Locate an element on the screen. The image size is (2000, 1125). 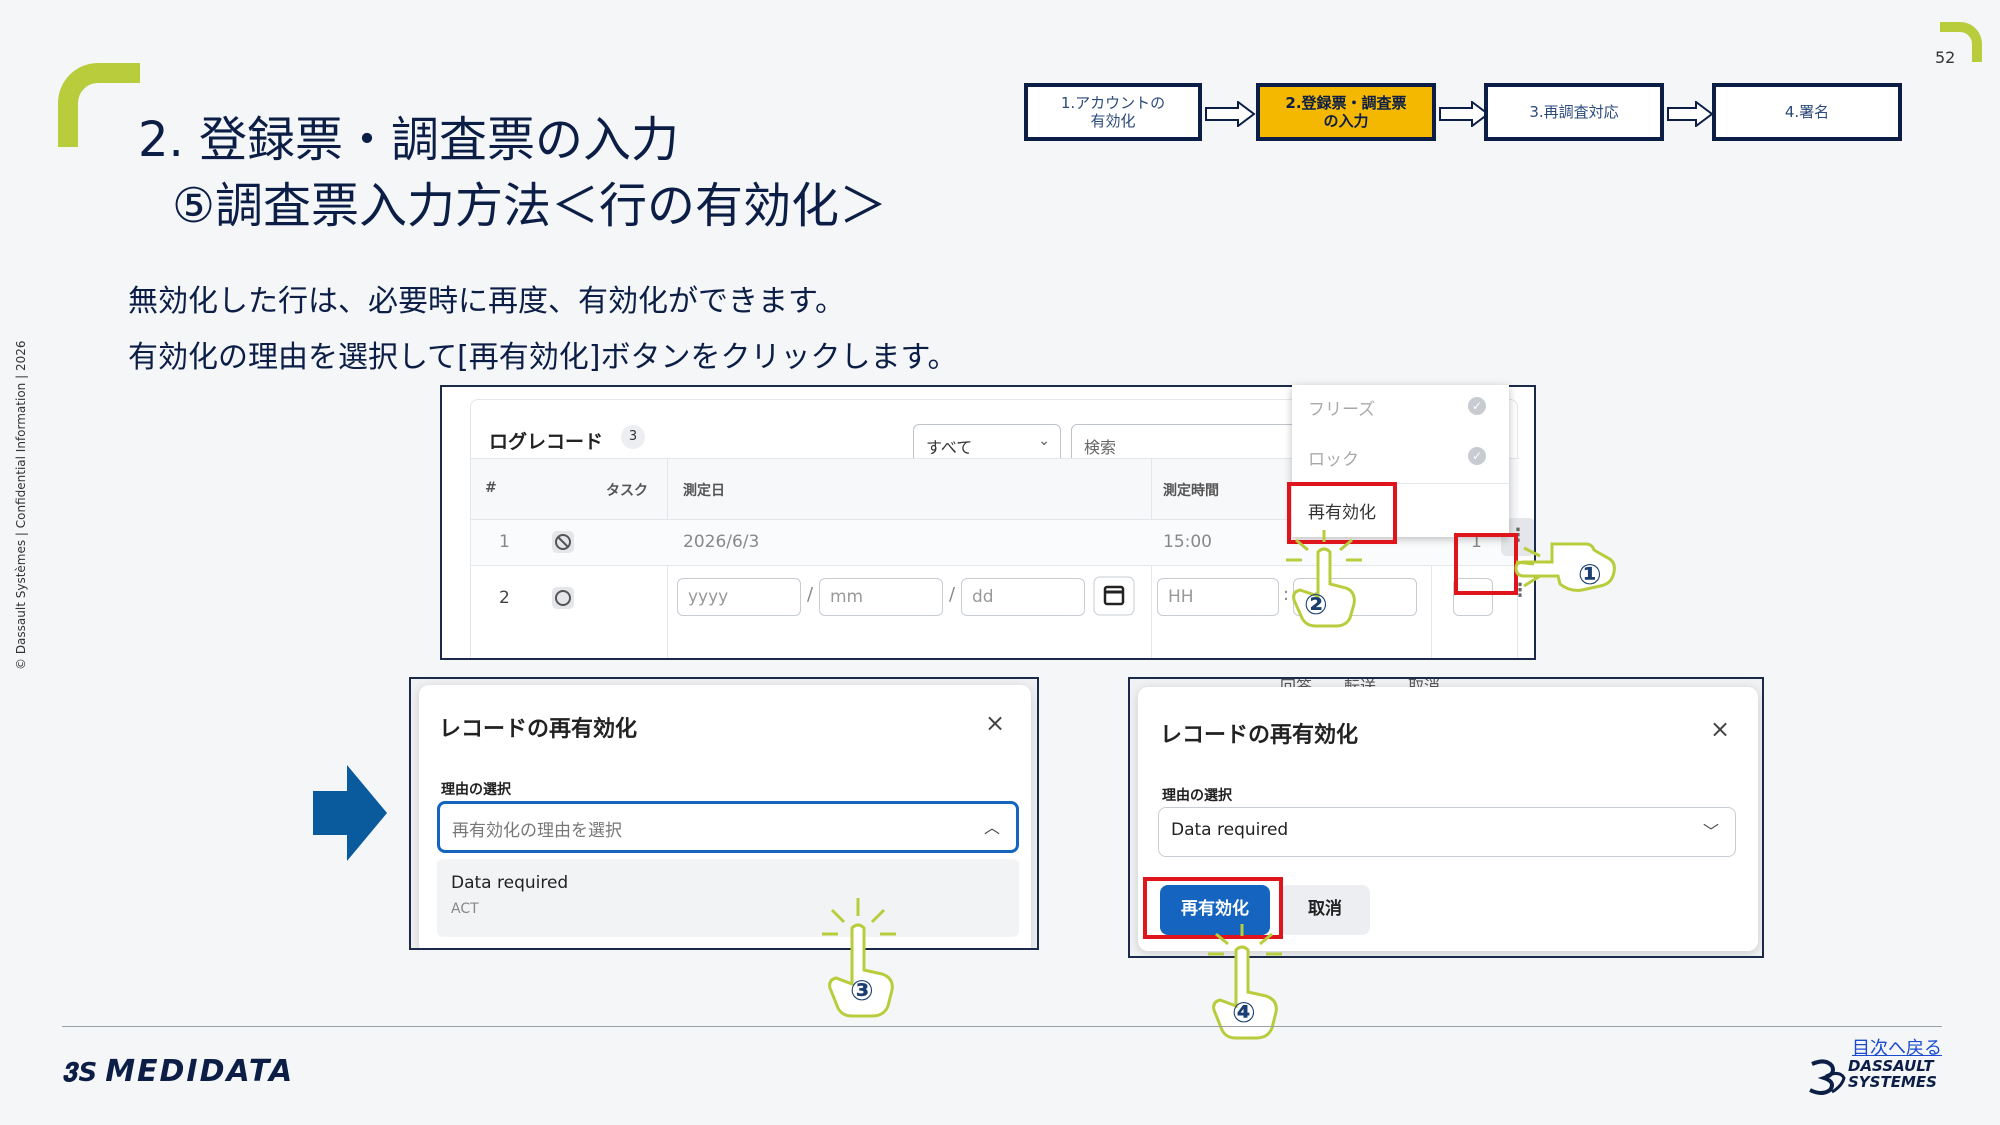
step-1-account-activation: 1.アカウントの 有効化 is located at coordinates (1113, 112).